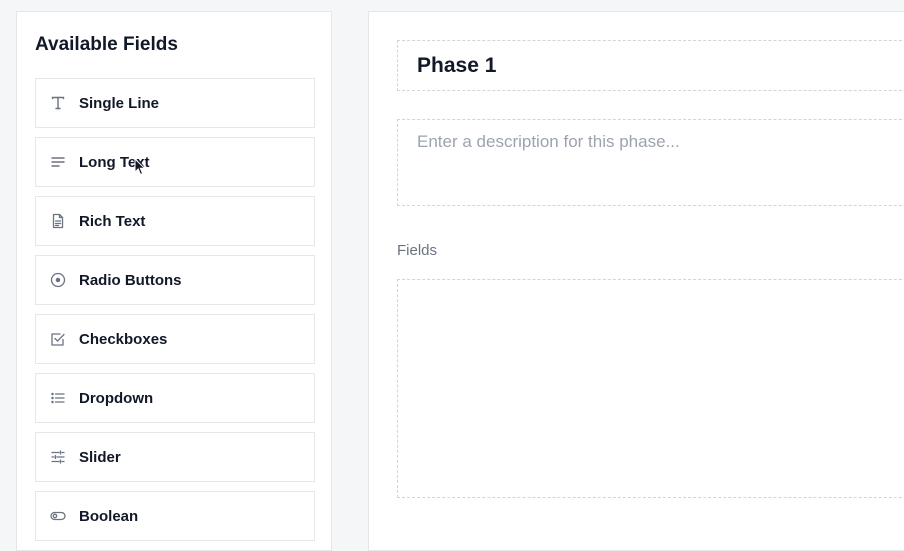 The image size is (904, 551). Describe the element at coordinates (119, 103) in the screenshot. I see `field-item-label: Single Line` at that location.